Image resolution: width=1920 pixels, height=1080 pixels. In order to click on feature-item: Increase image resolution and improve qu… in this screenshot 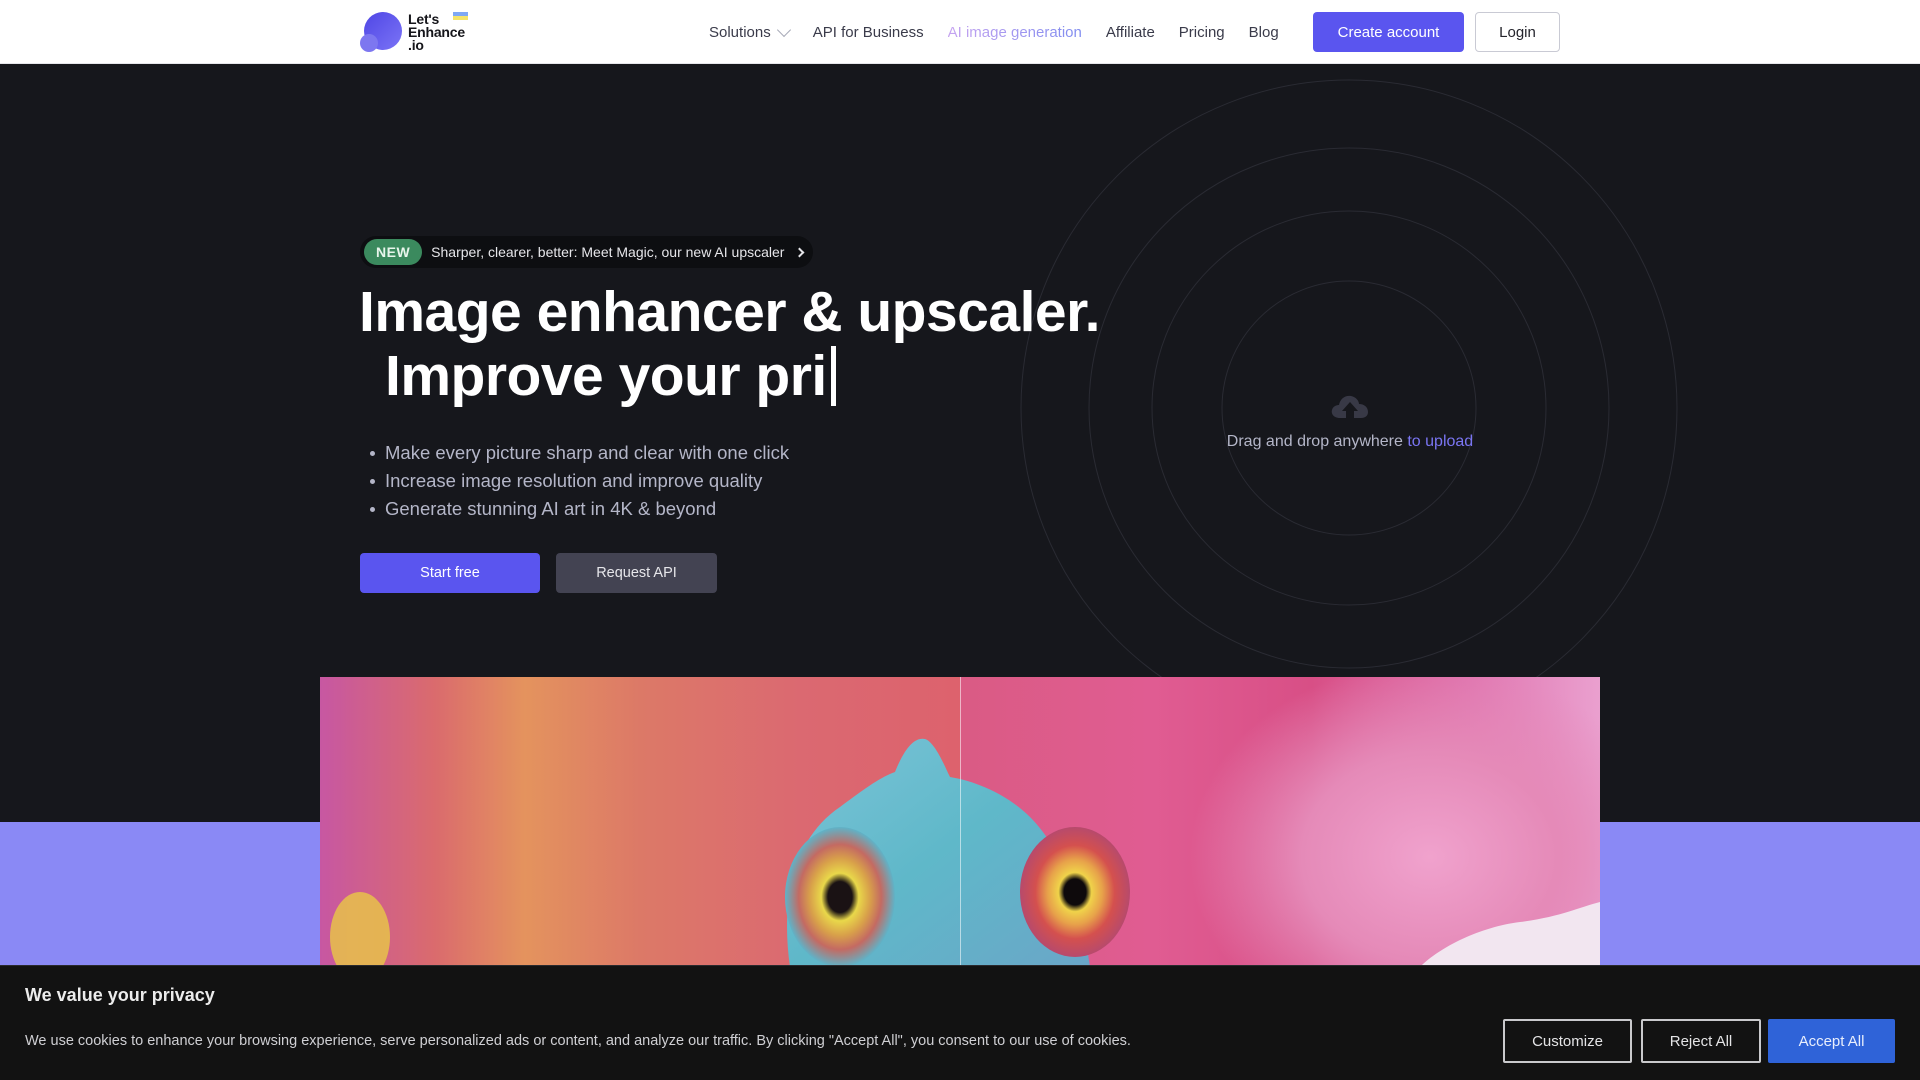, I will do `click(579, 481)`.